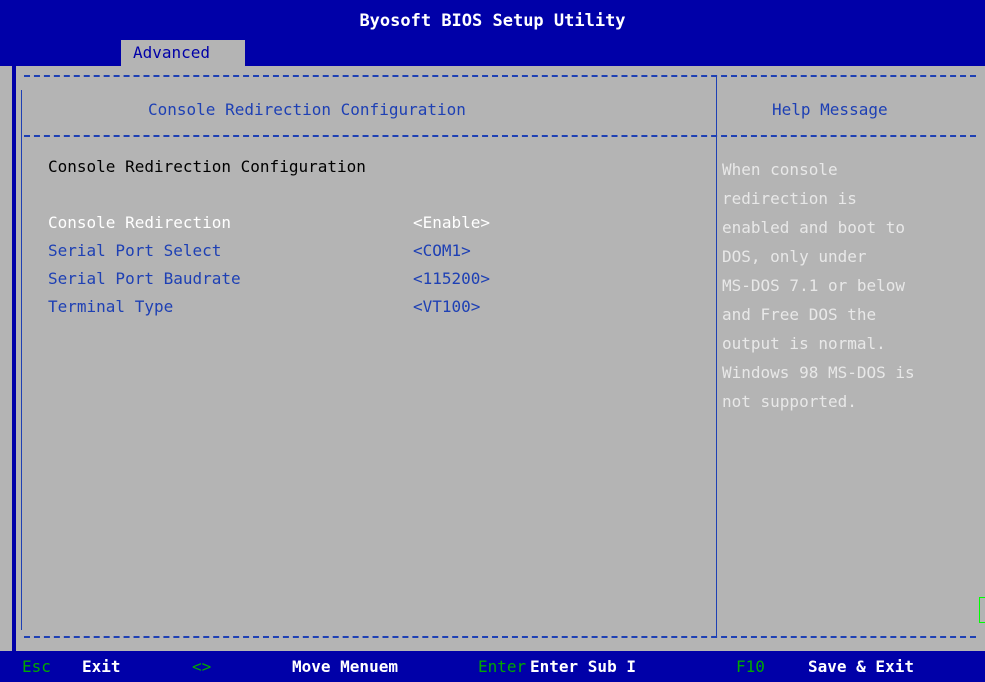  I want to click on save-exit-action: Save & Exit, so click(861, 666).